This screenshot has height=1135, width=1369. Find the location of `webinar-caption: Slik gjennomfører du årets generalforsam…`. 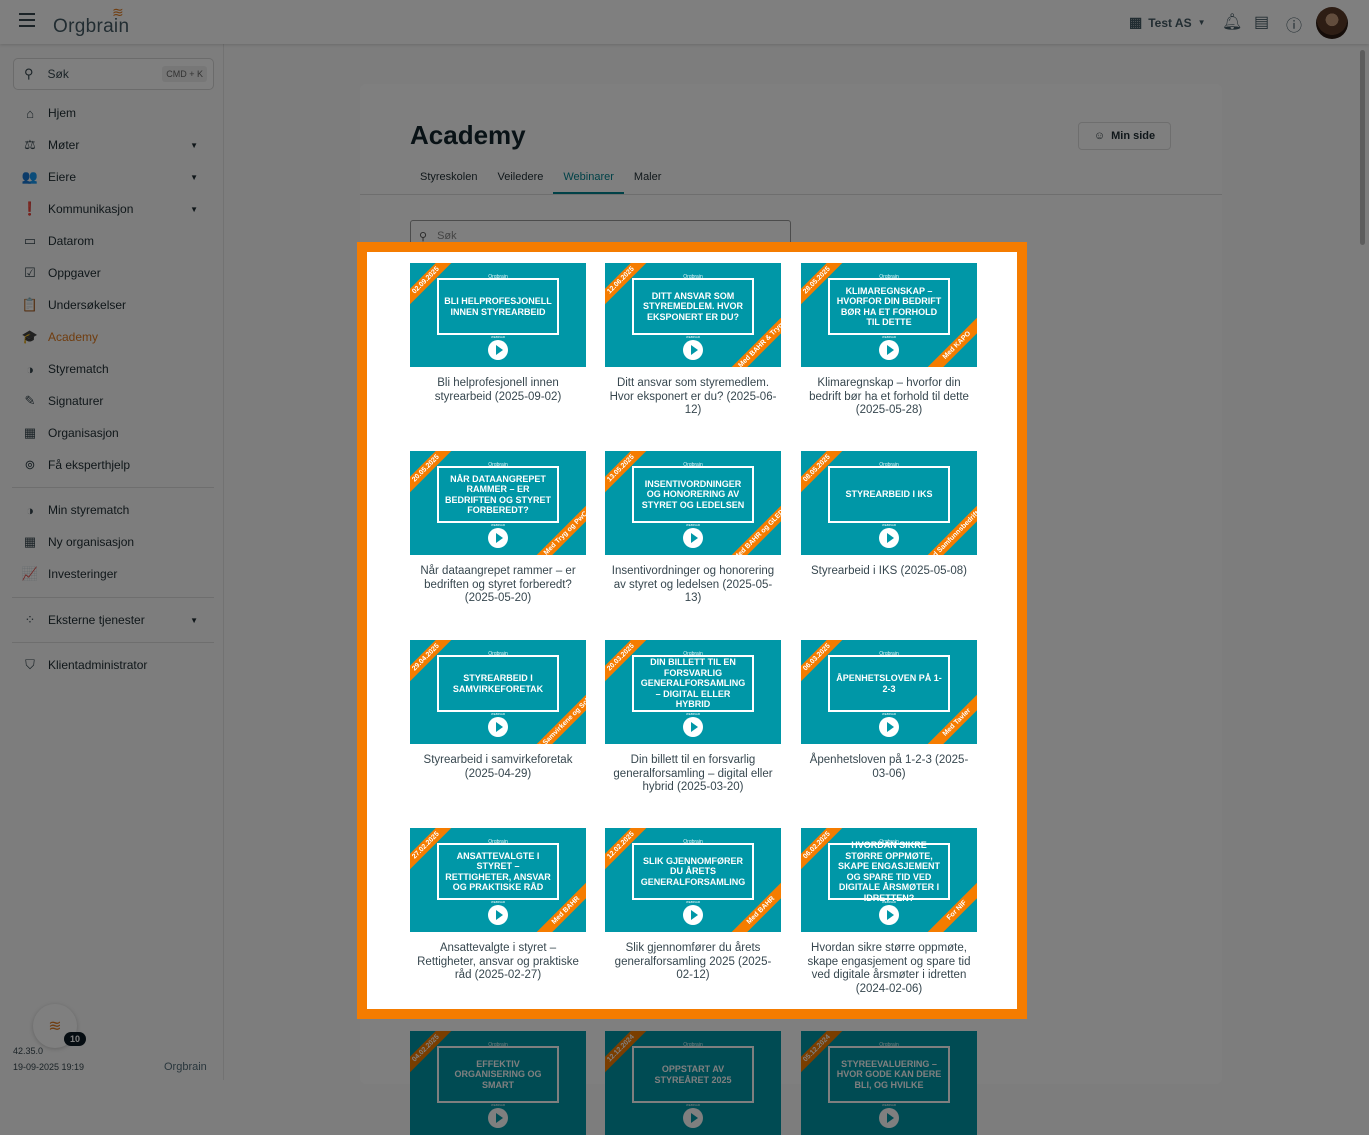

webinar-caption: Slik gjennomfører du årets generalforsam… is located at coordinates (693, 962).